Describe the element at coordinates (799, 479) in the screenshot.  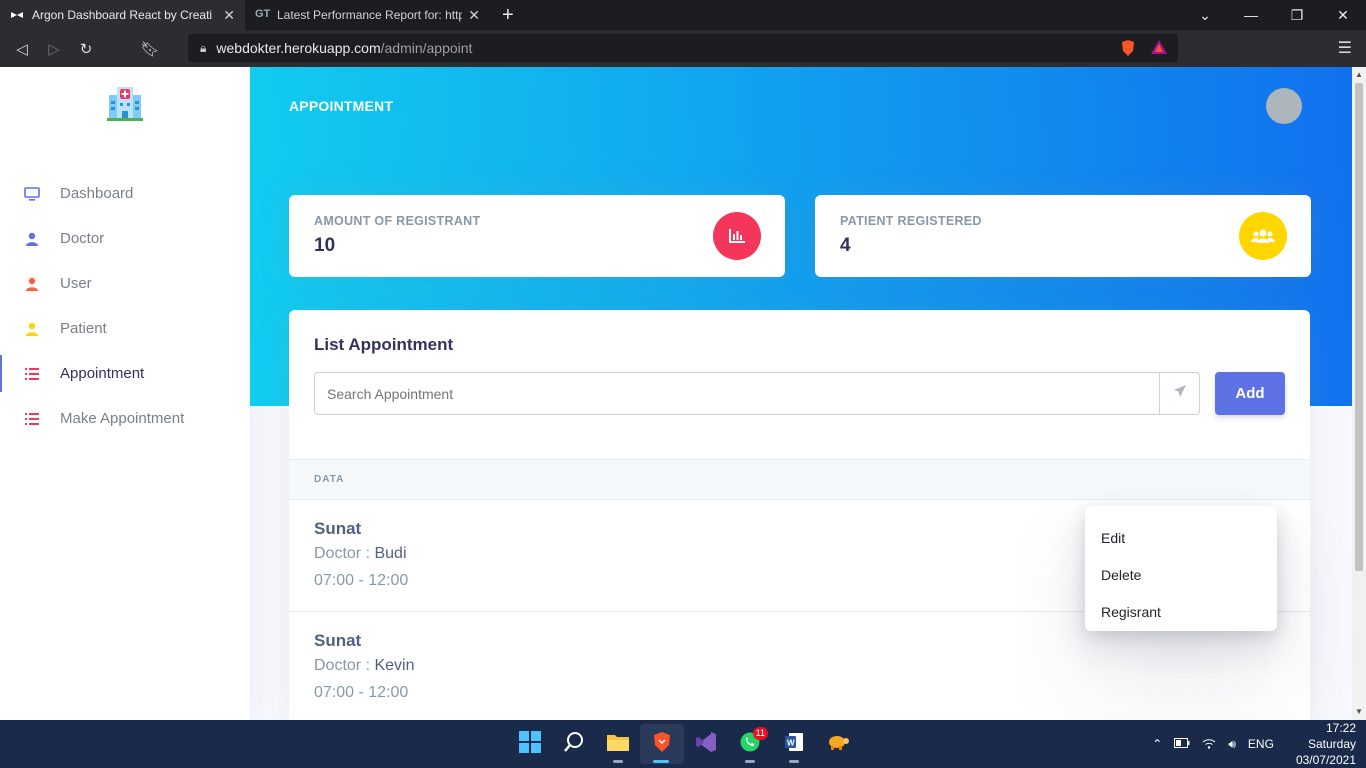
I see `table-header: DATA` at that location.